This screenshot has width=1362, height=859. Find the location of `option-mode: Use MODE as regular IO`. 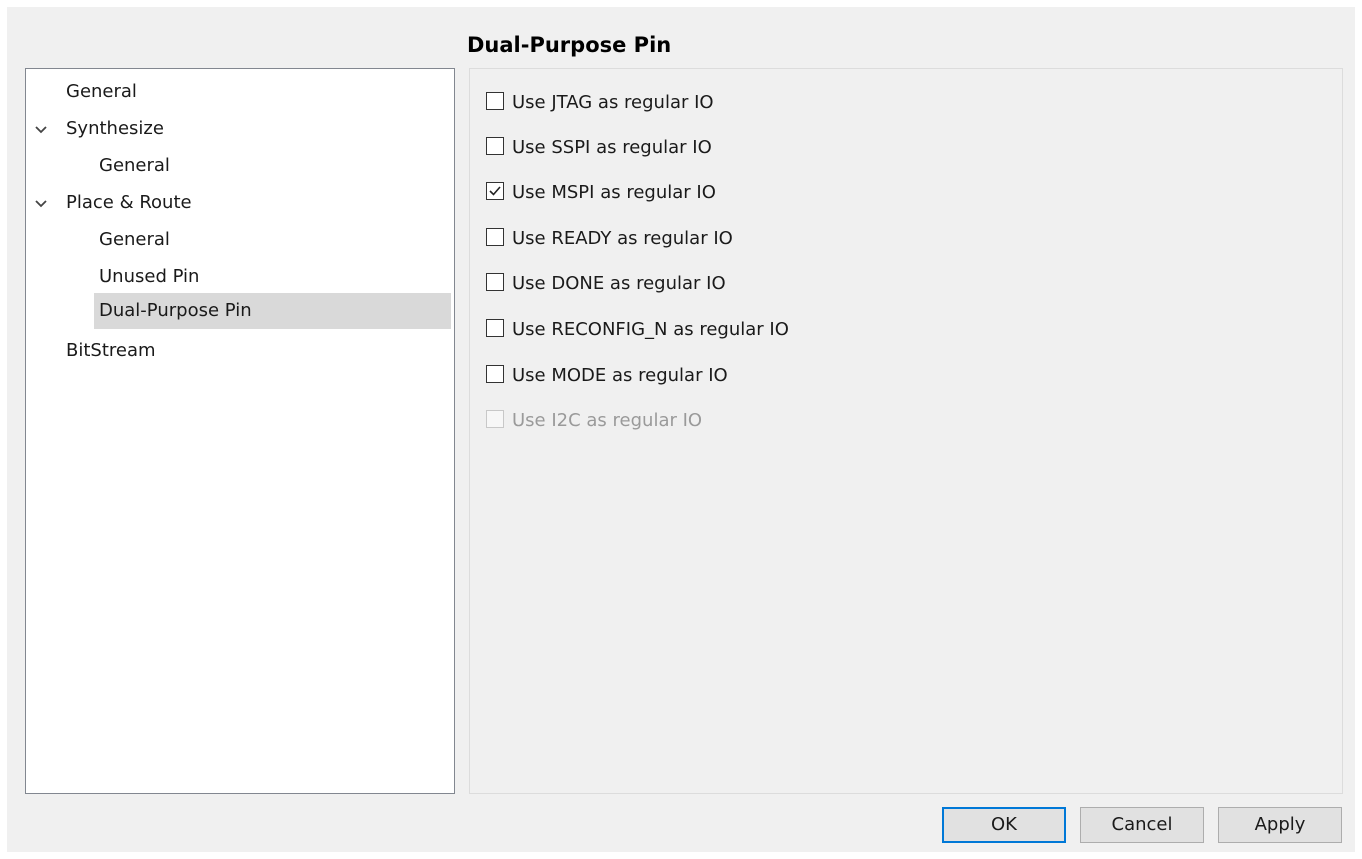

option-mode: Use MODE as regular IO is located at coordinates (607, 376).